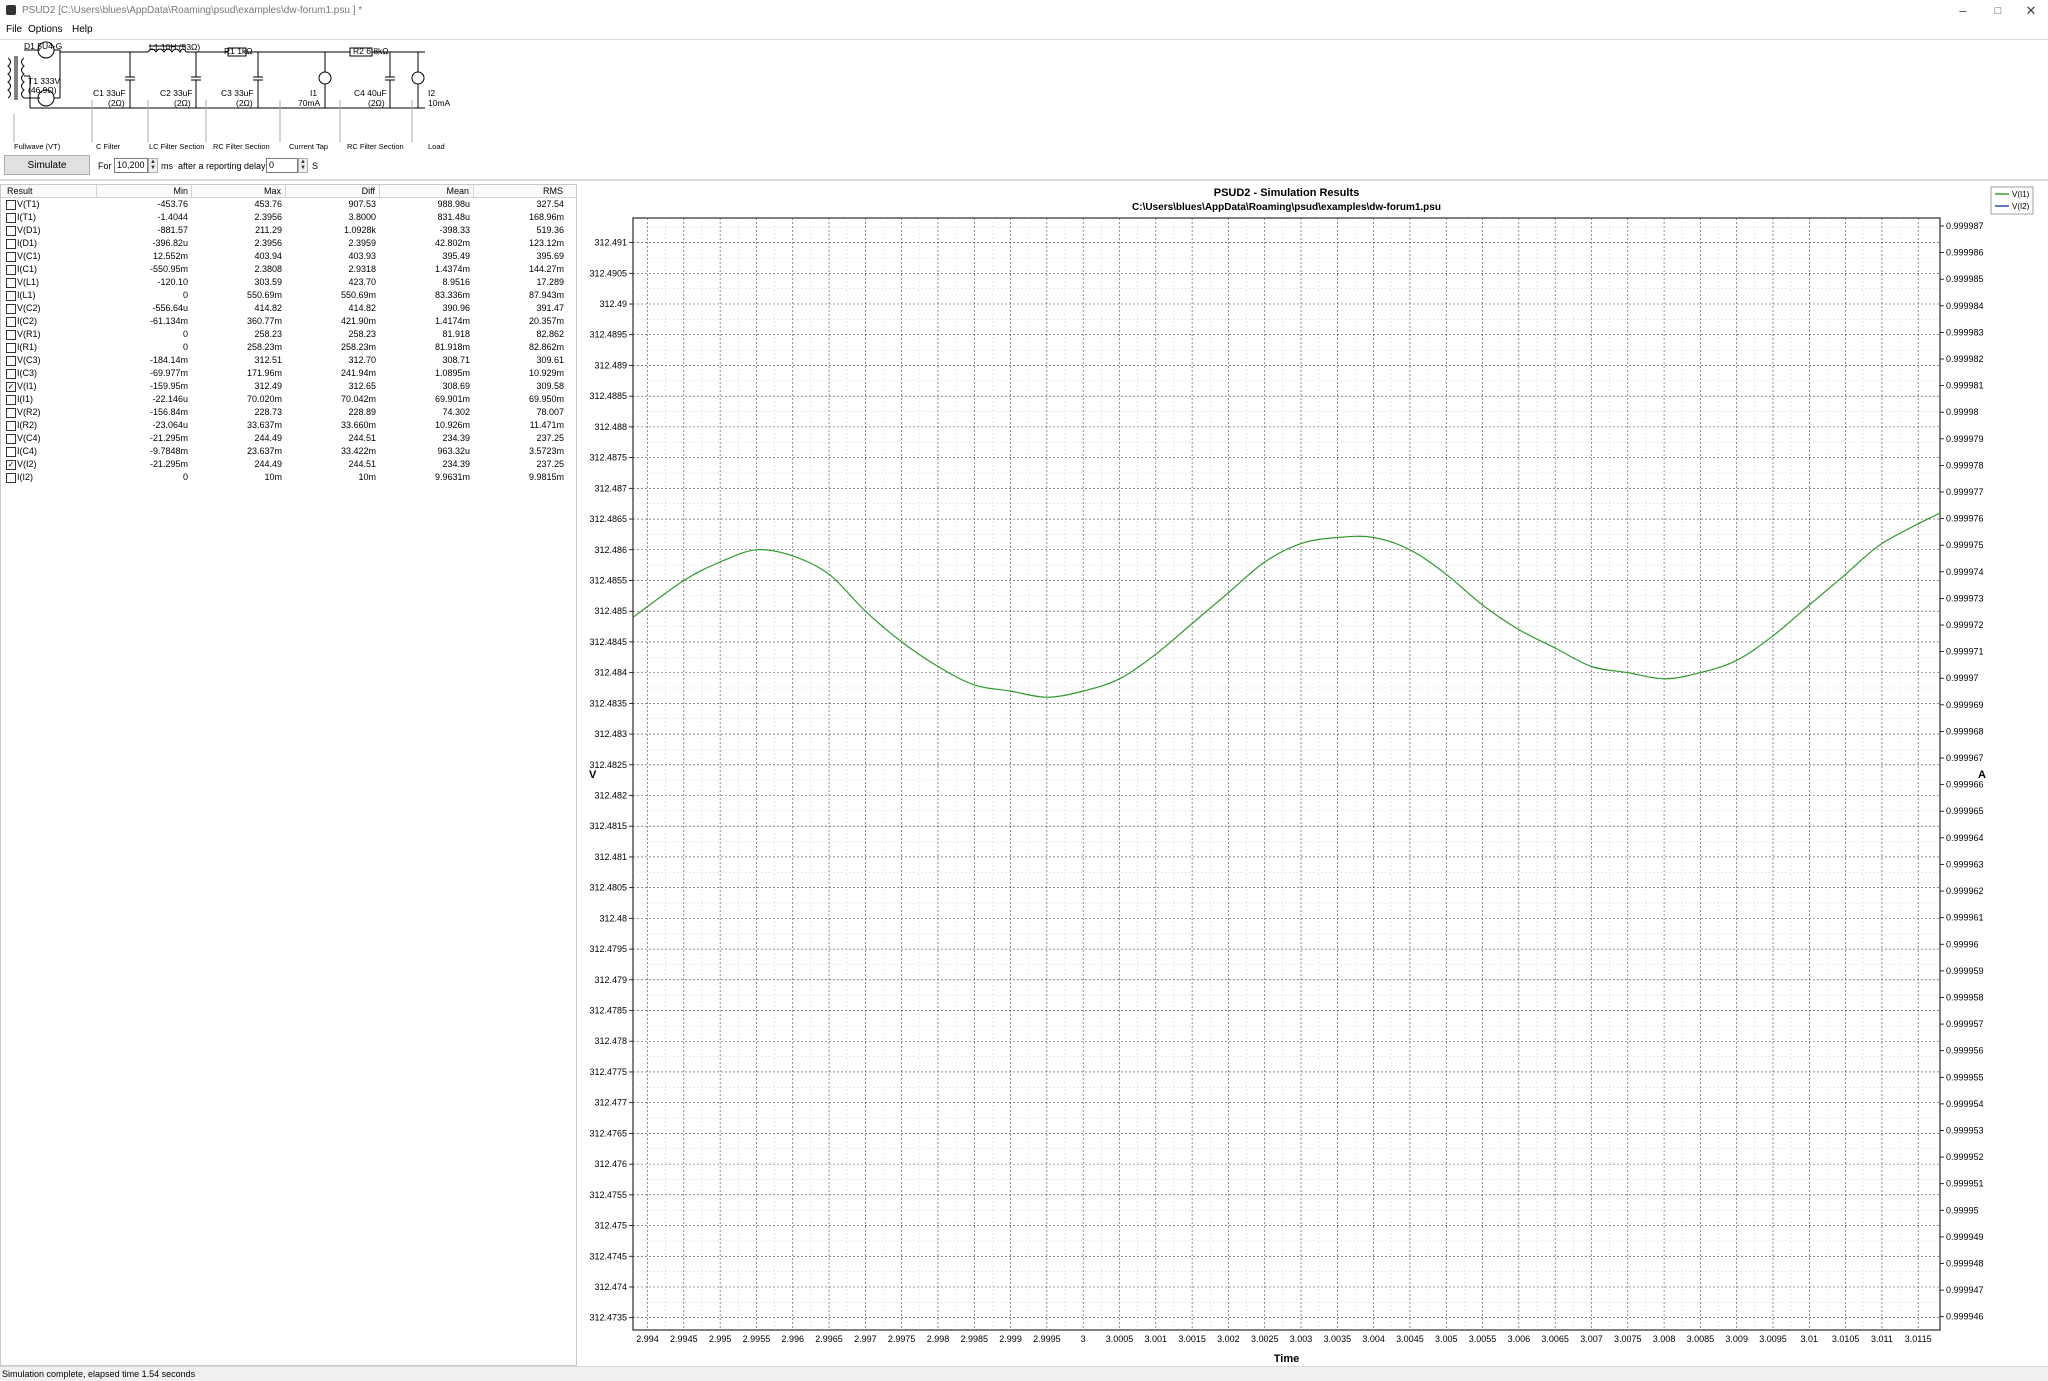 Image resolution: width=2048 pixels, height=1381 pixels. Describe the element at coordinates (1628, 1339) in the screenshot. I see `x-tick-label: 3.0075` at that location.